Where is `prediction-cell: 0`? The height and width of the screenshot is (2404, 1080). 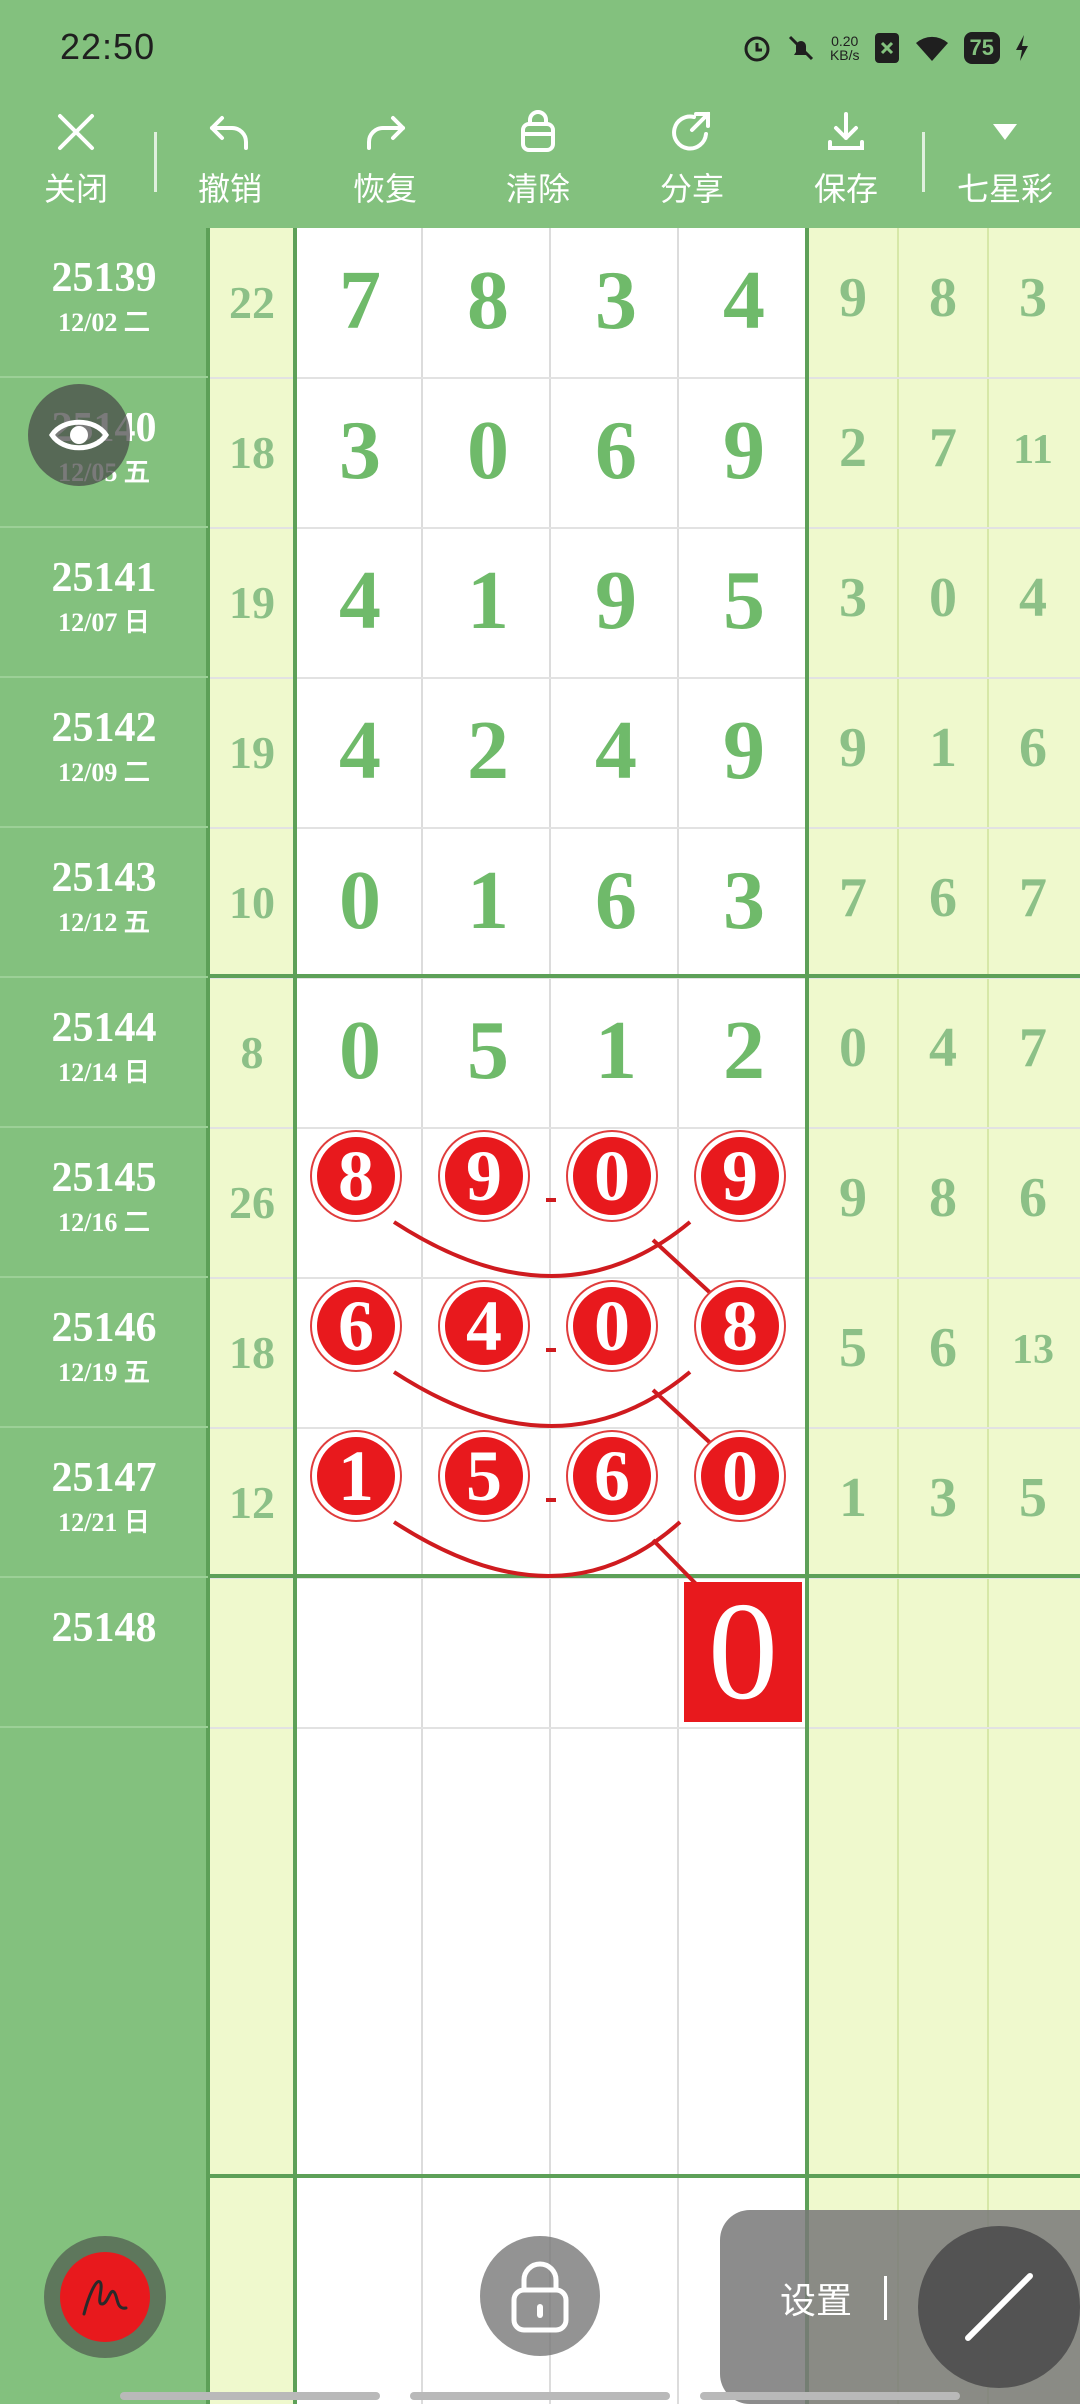 prediction-cell: 0 is located at coordinates (743, 1652).